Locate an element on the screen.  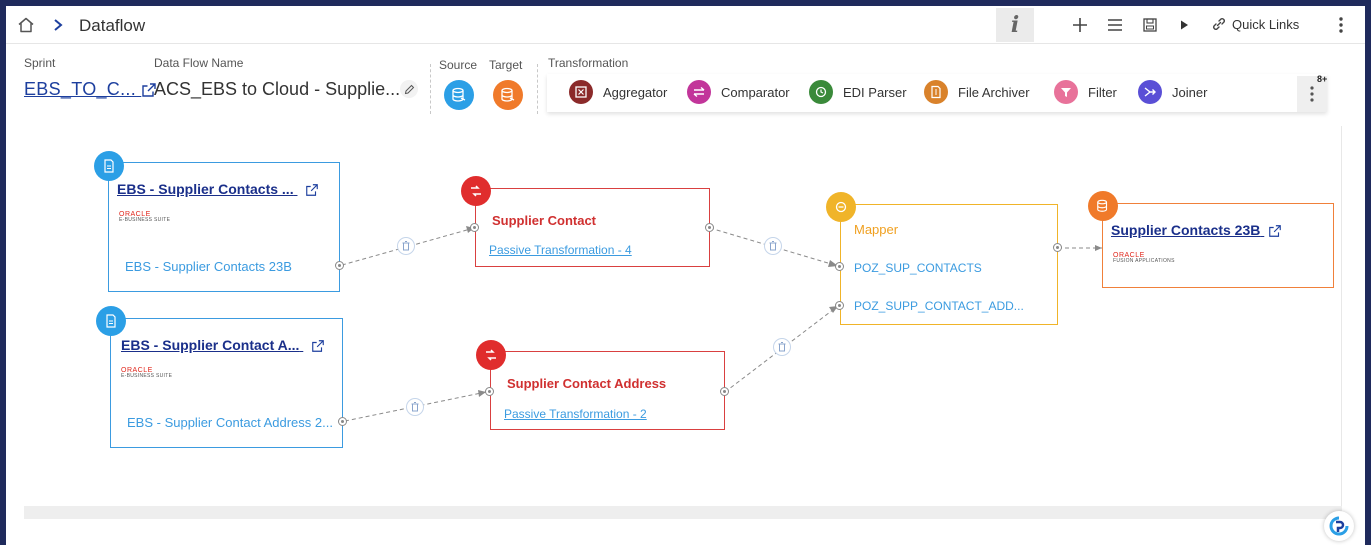
palette-item-joiner: Joiner is located at coordinates (1172, 92).